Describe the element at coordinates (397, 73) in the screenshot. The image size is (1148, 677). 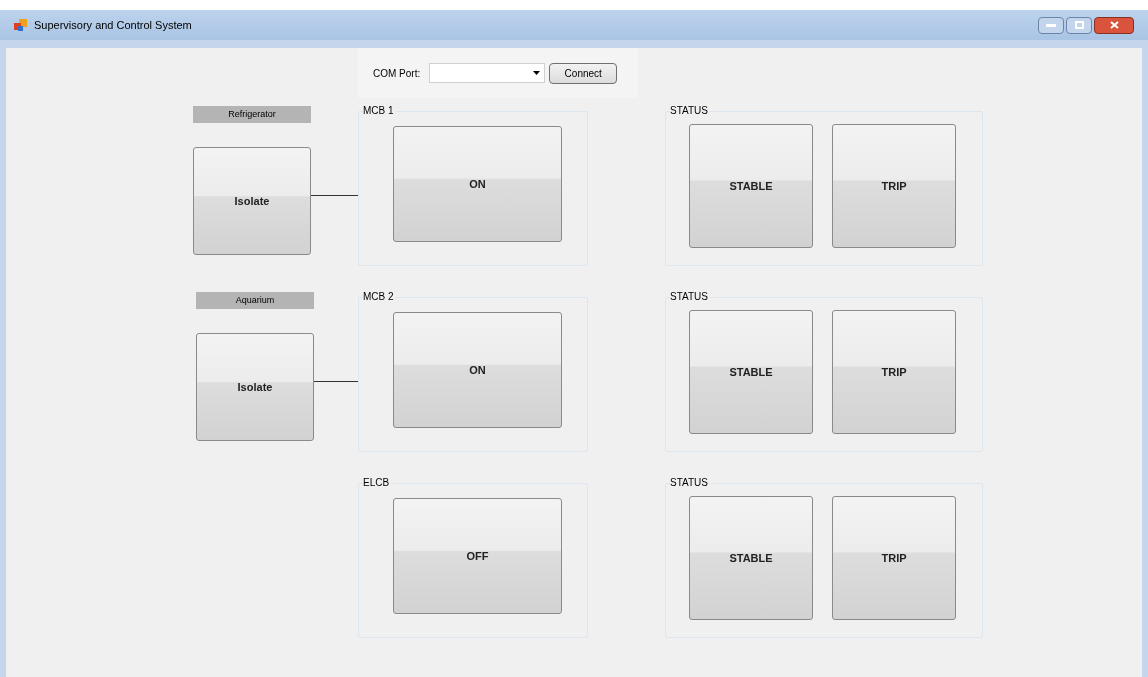
I see `com-port-label: COM Port:` at that location.